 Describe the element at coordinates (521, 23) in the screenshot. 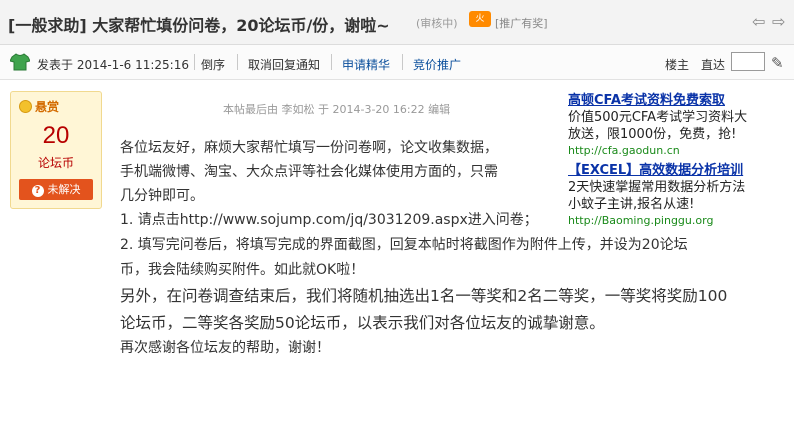

I see `promo-reward-link: [推广有奖]` at that location.